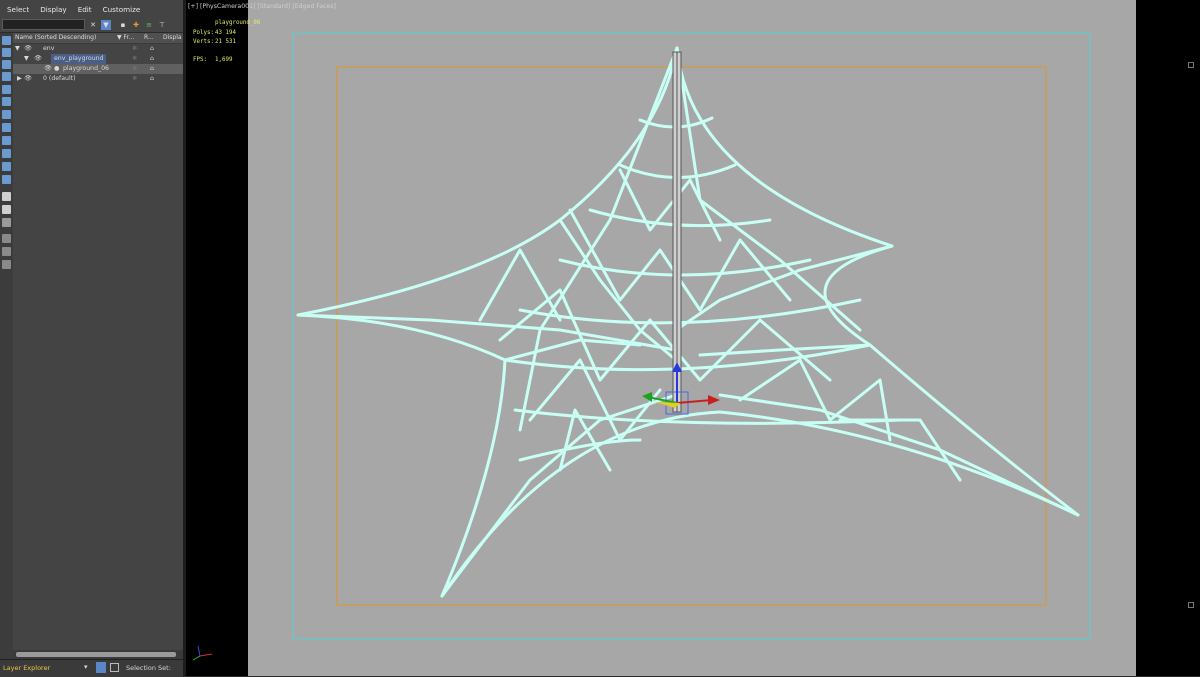 The width and height of the screenshot is (1200, 677). I want to click on world-axis-tripod-icon, so click(202, 653).